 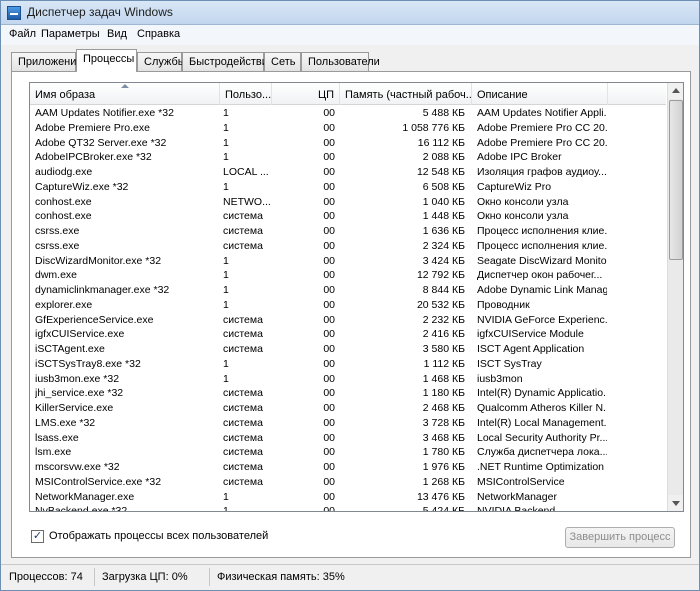 What do you see at coordinates (106, 60) in the screenshot?
I see `tab-processes: Процессы` at bounding box center [106, 60].